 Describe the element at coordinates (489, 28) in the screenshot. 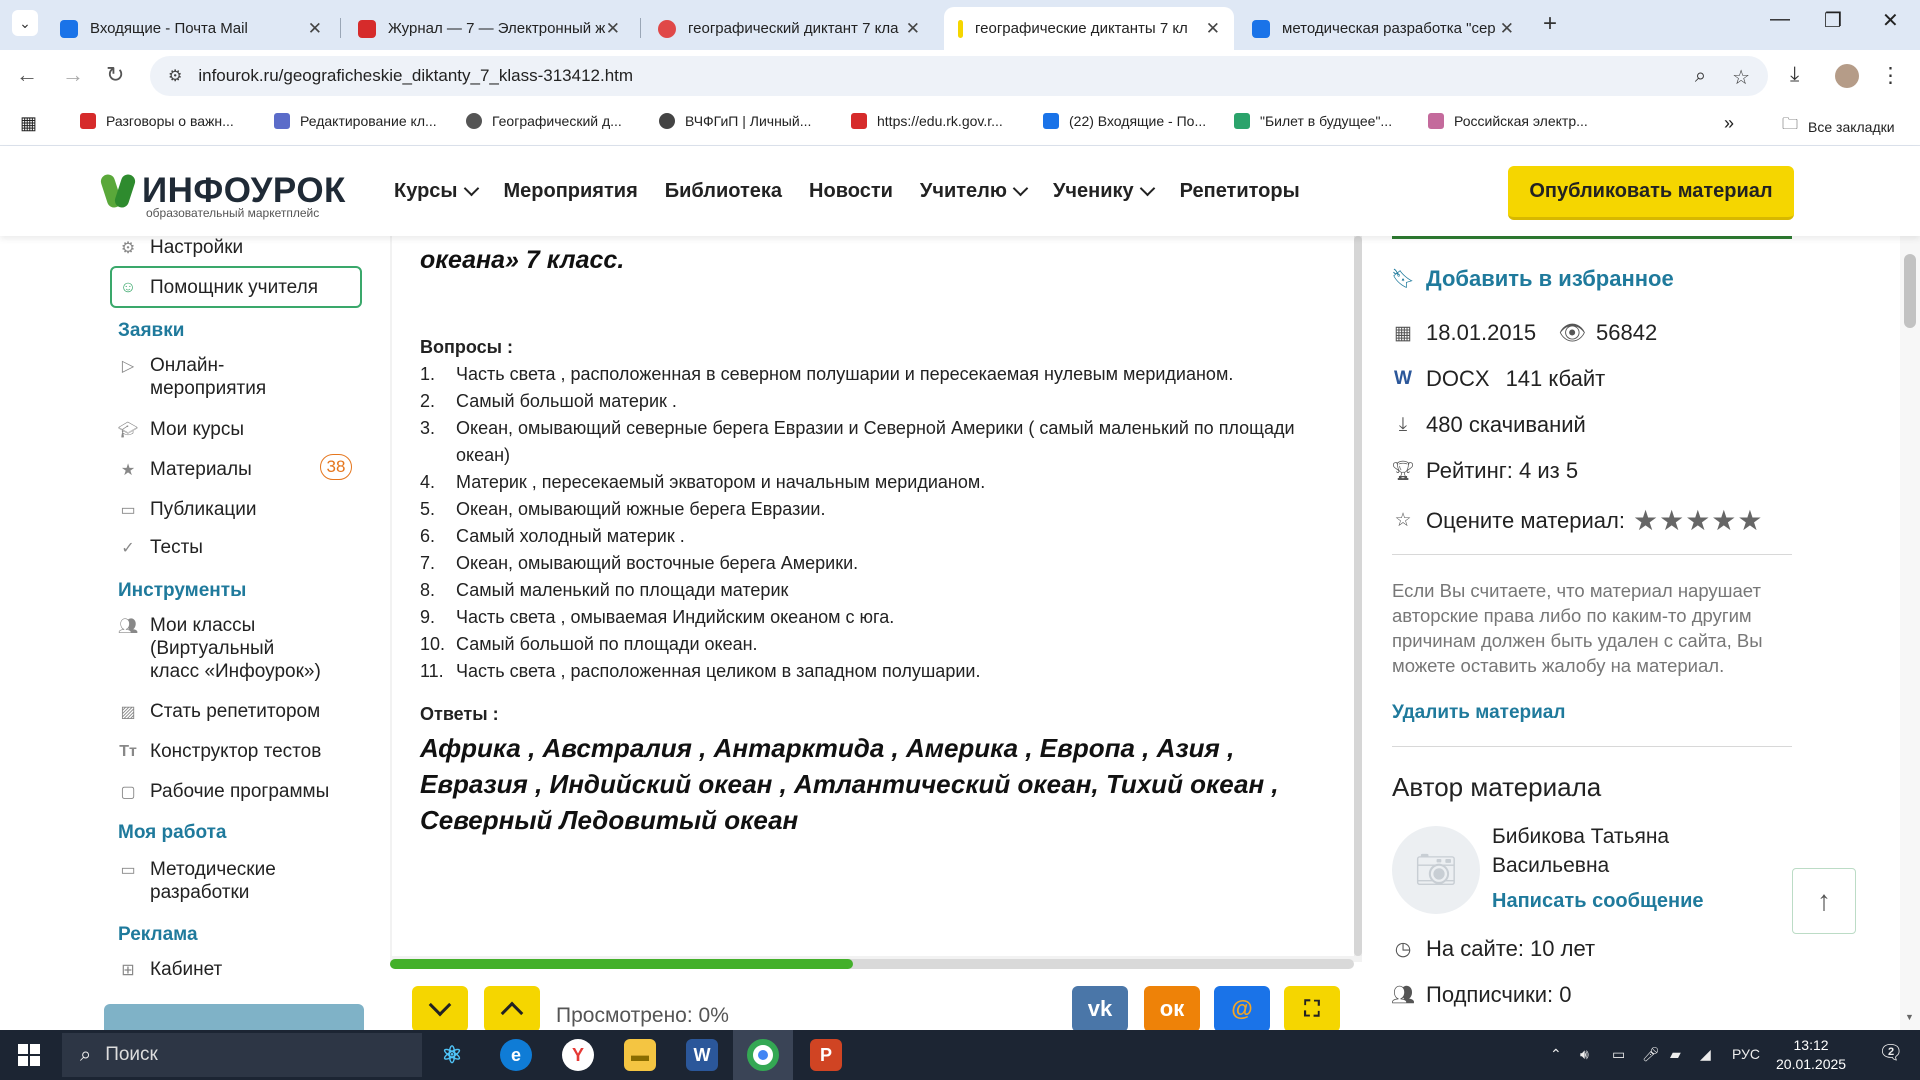

I see `browser-tab: Журнал — 7 — Электронный ж ✕` at that location.